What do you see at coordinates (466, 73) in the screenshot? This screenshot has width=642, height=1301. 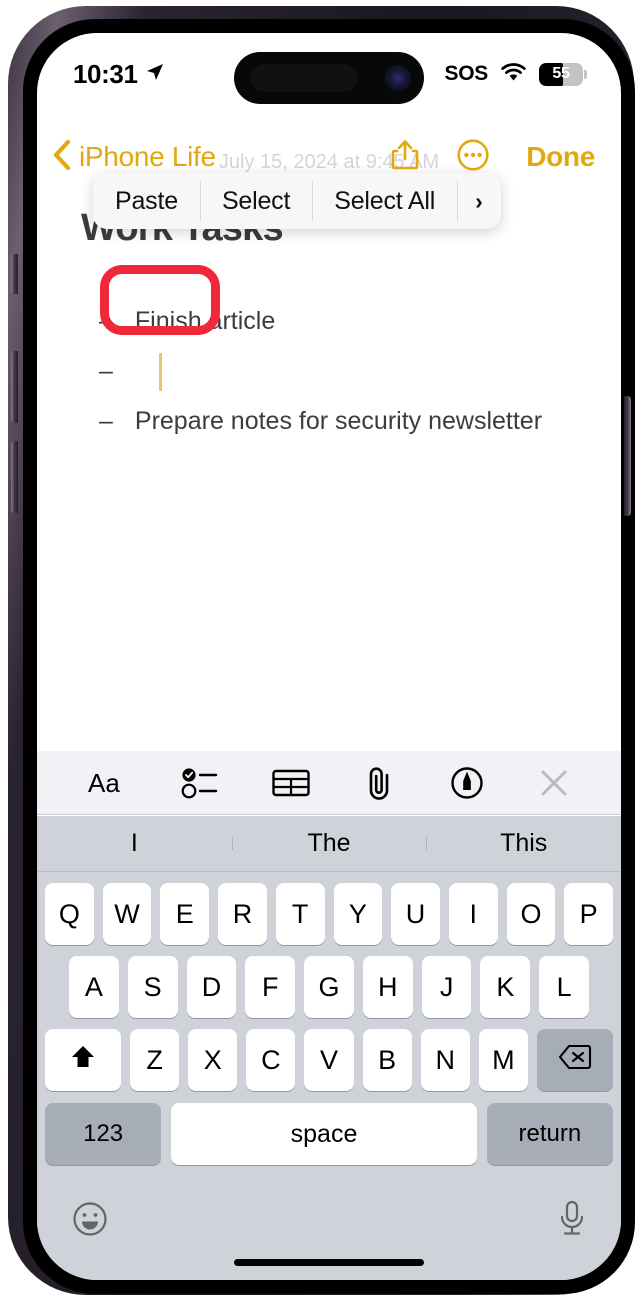 I see `sos-indicator: SOS` at bounding box center [466, 73].